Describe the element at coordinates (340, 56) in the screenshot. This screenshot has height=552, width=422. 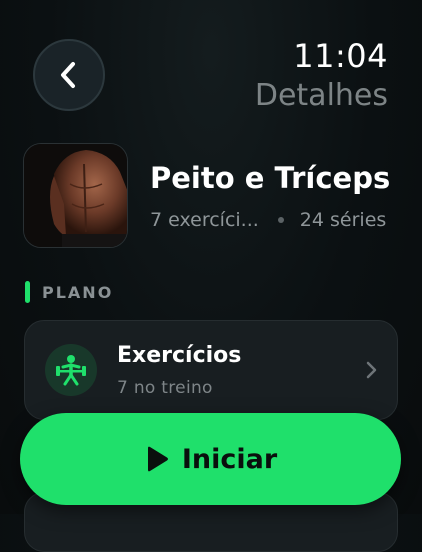
I see `status-time: 11:04` at that location.